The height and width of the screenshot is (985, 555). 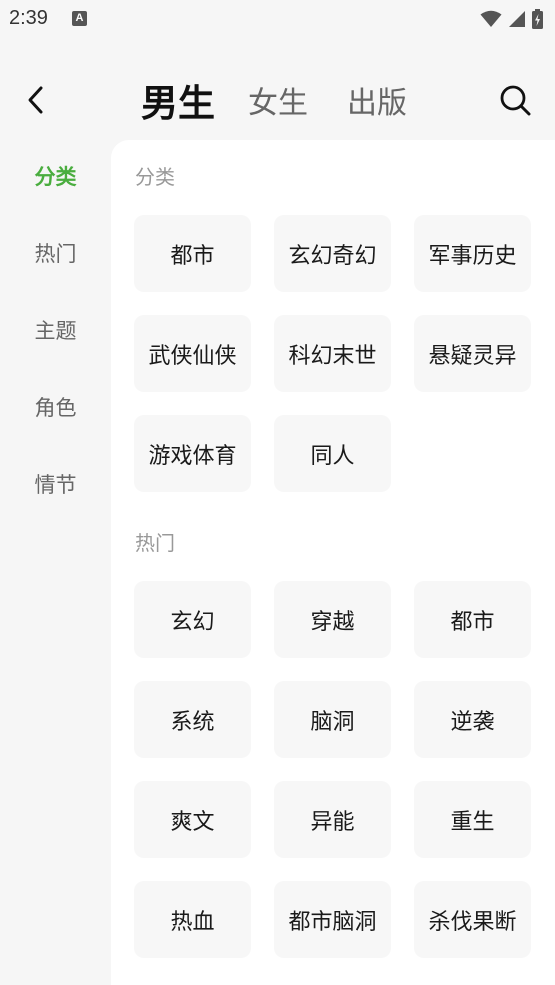 What do you see at coordinates (332, 719) in the screenshot?
I see `tag-chip: 脑洞` at bounding box center [332, 719].